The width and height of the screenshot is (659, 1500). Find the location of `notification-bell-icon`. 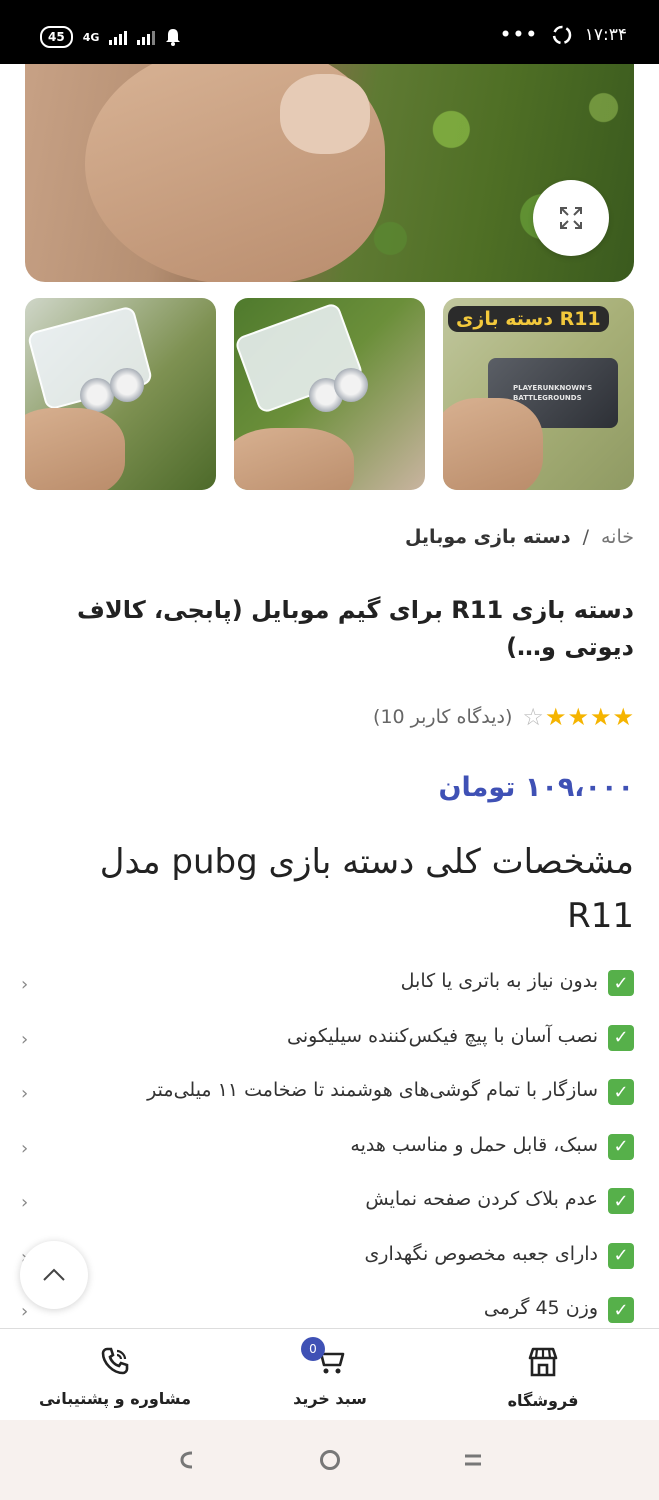

notification-bell-icon is located at coordinates (173, 37).